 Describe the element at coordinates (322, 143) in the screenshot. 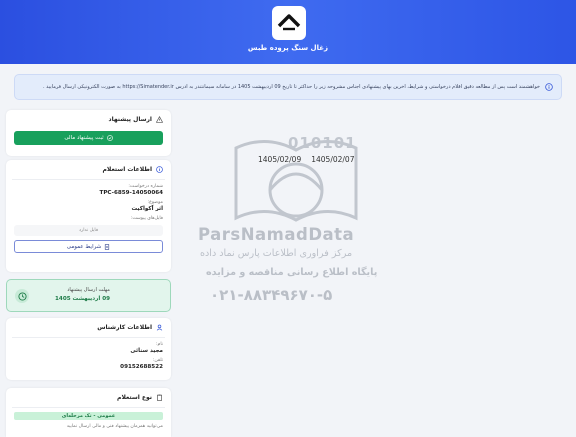

I see `watermark-digits: 010101` at that location.